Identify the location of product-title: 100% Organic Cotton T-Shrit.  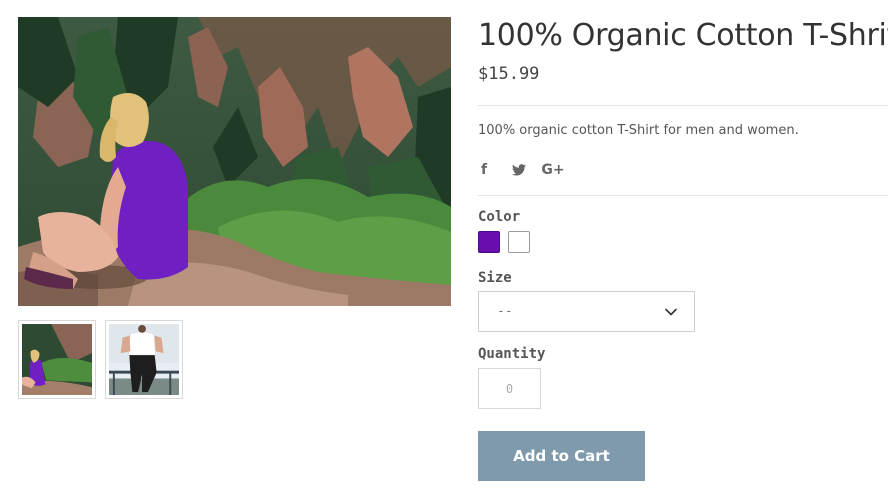
(683, 35).